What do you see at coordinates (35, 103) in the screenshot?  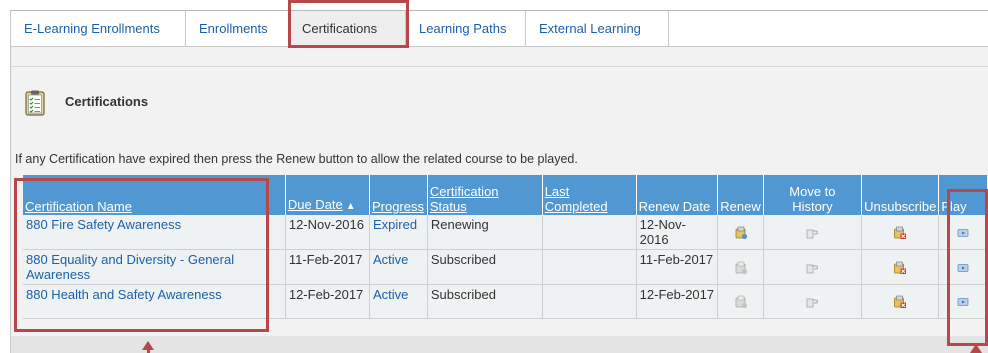 I see `clipboard-checklist-icon` at bounding box center [35, 103].